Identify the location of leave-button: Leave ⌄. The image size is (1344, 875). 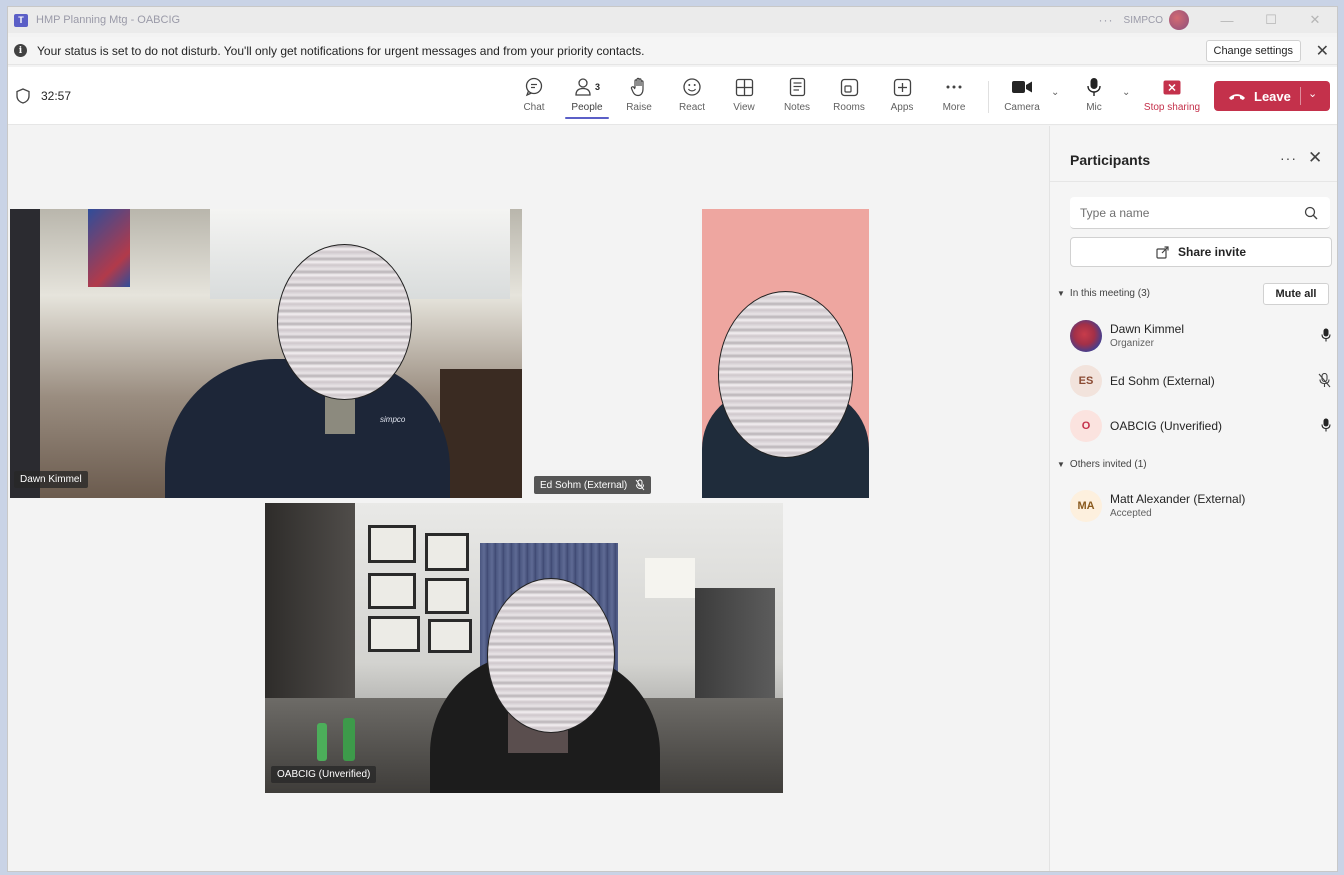
(1272, 96).